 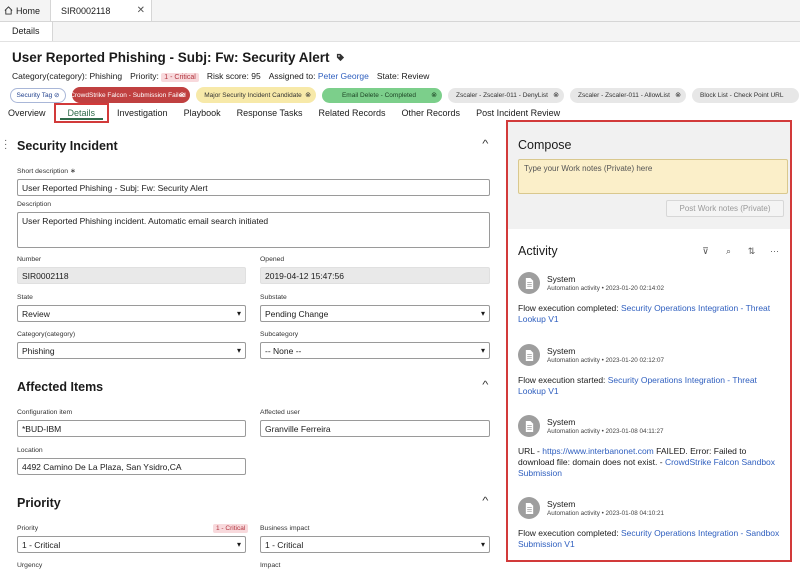 I want to click on security-tag-button: Security Tag ⊘, so click(x=38, y=95).